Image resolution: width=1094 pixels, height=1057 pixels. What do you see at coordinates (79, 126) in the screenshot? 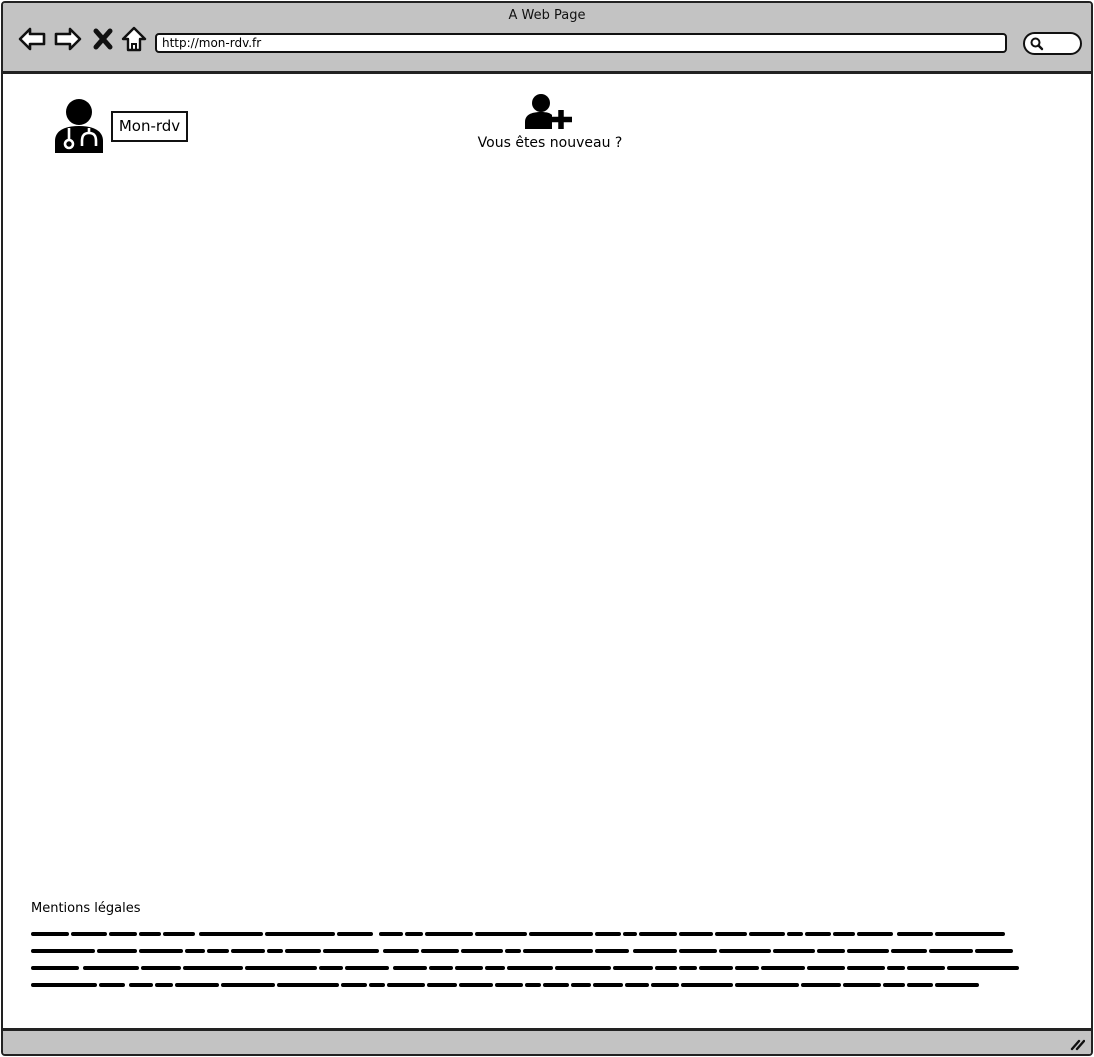
I see `doctor-icon` at bounding box center [79, 126].